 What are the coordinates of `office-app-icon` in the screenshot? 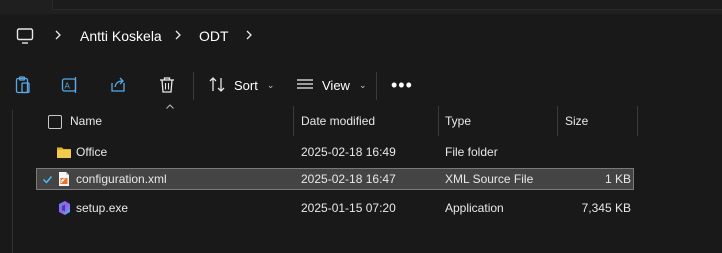 It's located at (64, 208).